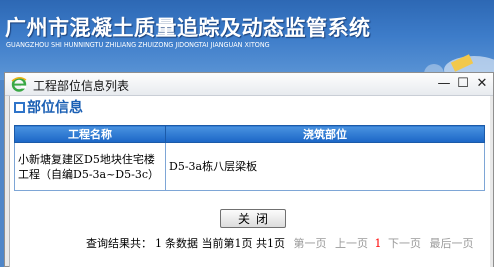  I want to click on total-pages-prefix: 共, so click(261, 243).